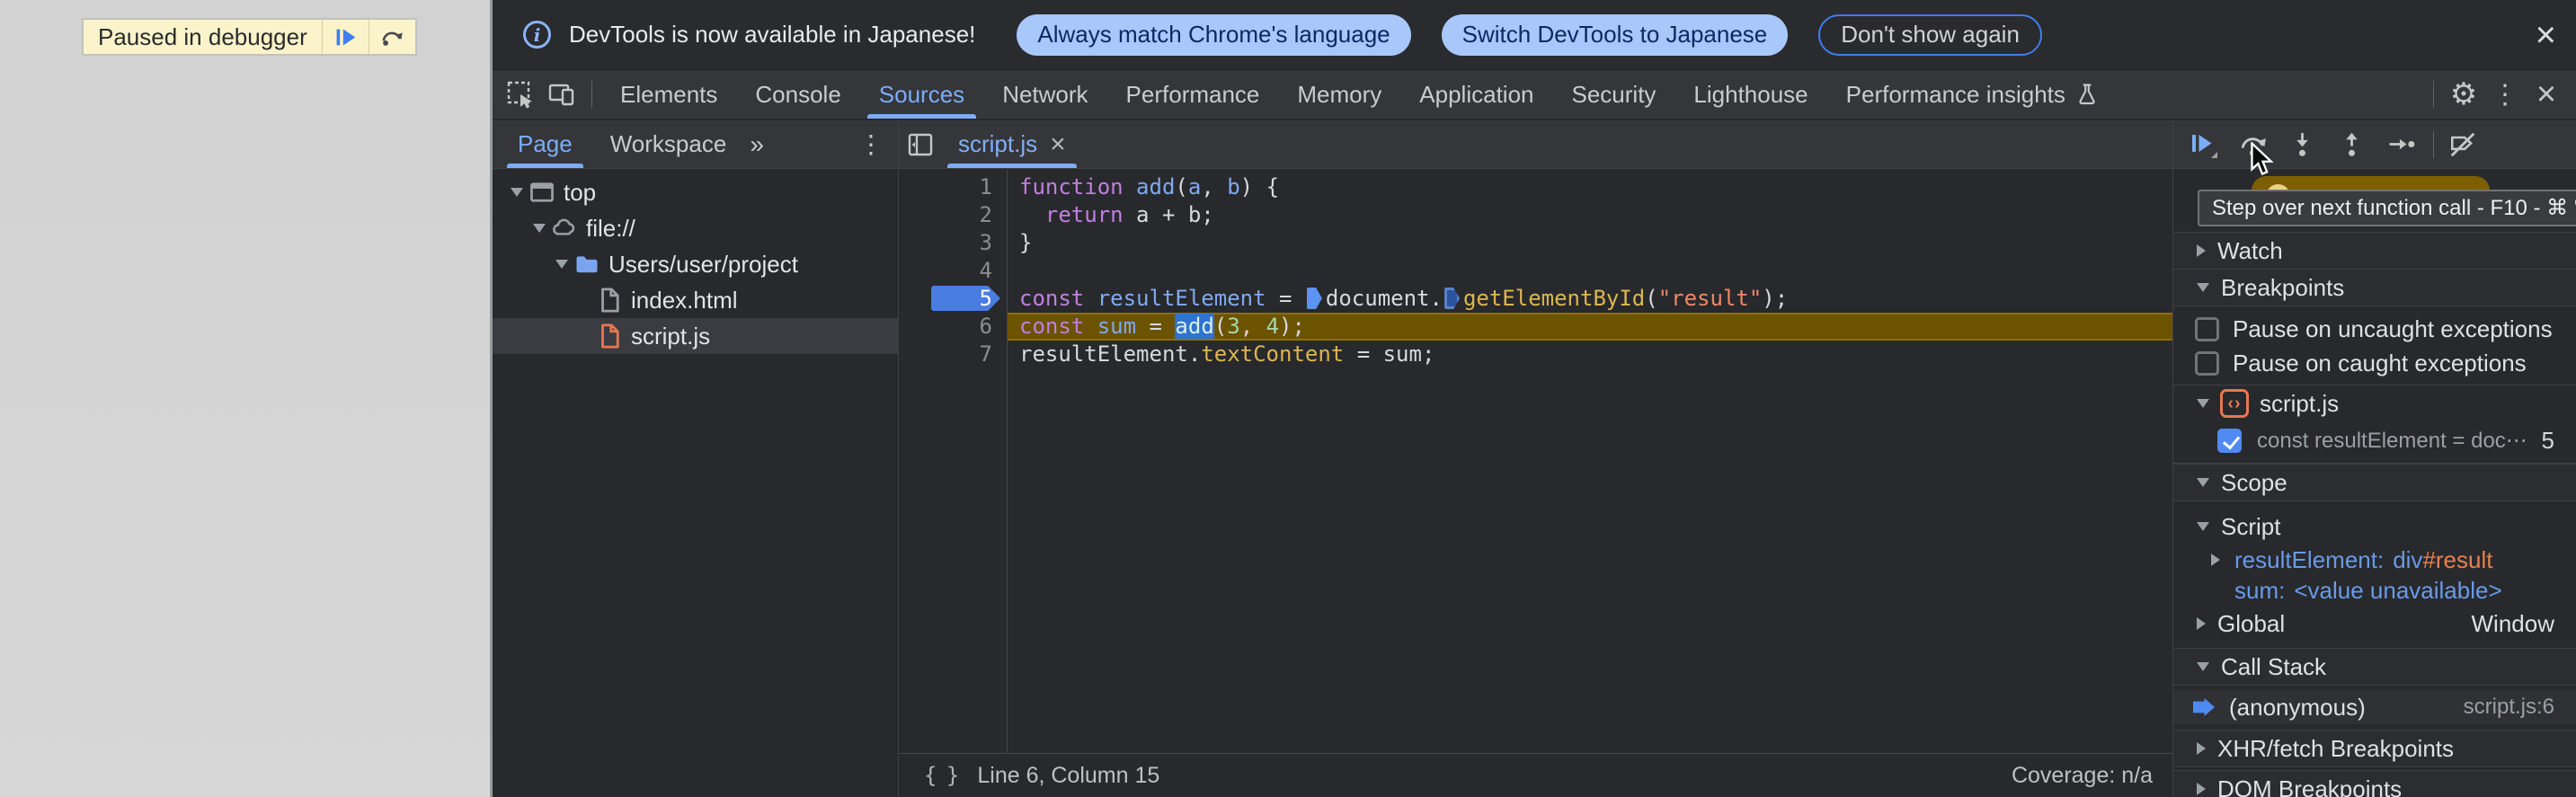  Describe the element at coordinates (2374, 363) in the screenshot. I see `checkbox-row-pause-on-caught-exceptions: Pause on caught exceptions` at that location.